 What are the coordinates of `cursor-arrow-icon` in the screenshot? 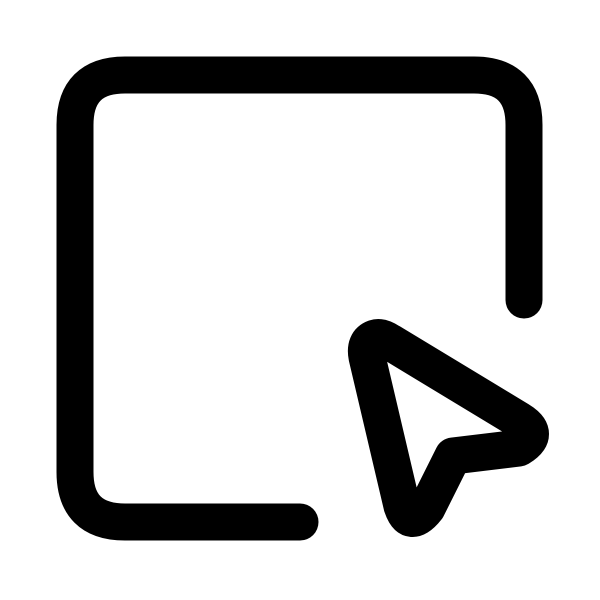 It's located at (448, 428).